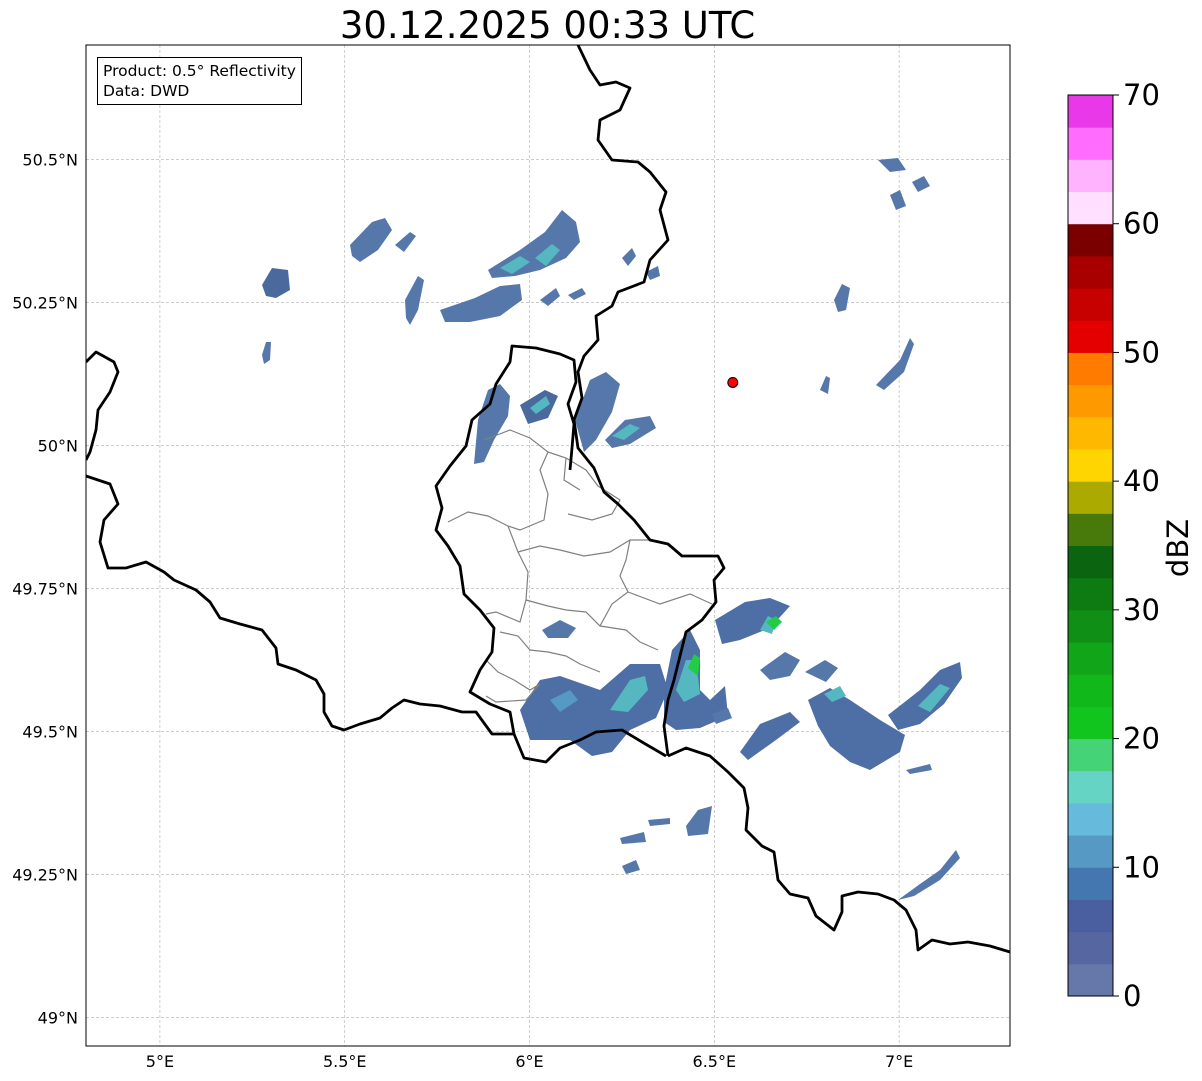 The image size is (1202, 1081). What do you see at coordinates (58, 1017) in the screenshot?
I see `lat-tick-label: 49°N` at bounding box center [58, 1017].